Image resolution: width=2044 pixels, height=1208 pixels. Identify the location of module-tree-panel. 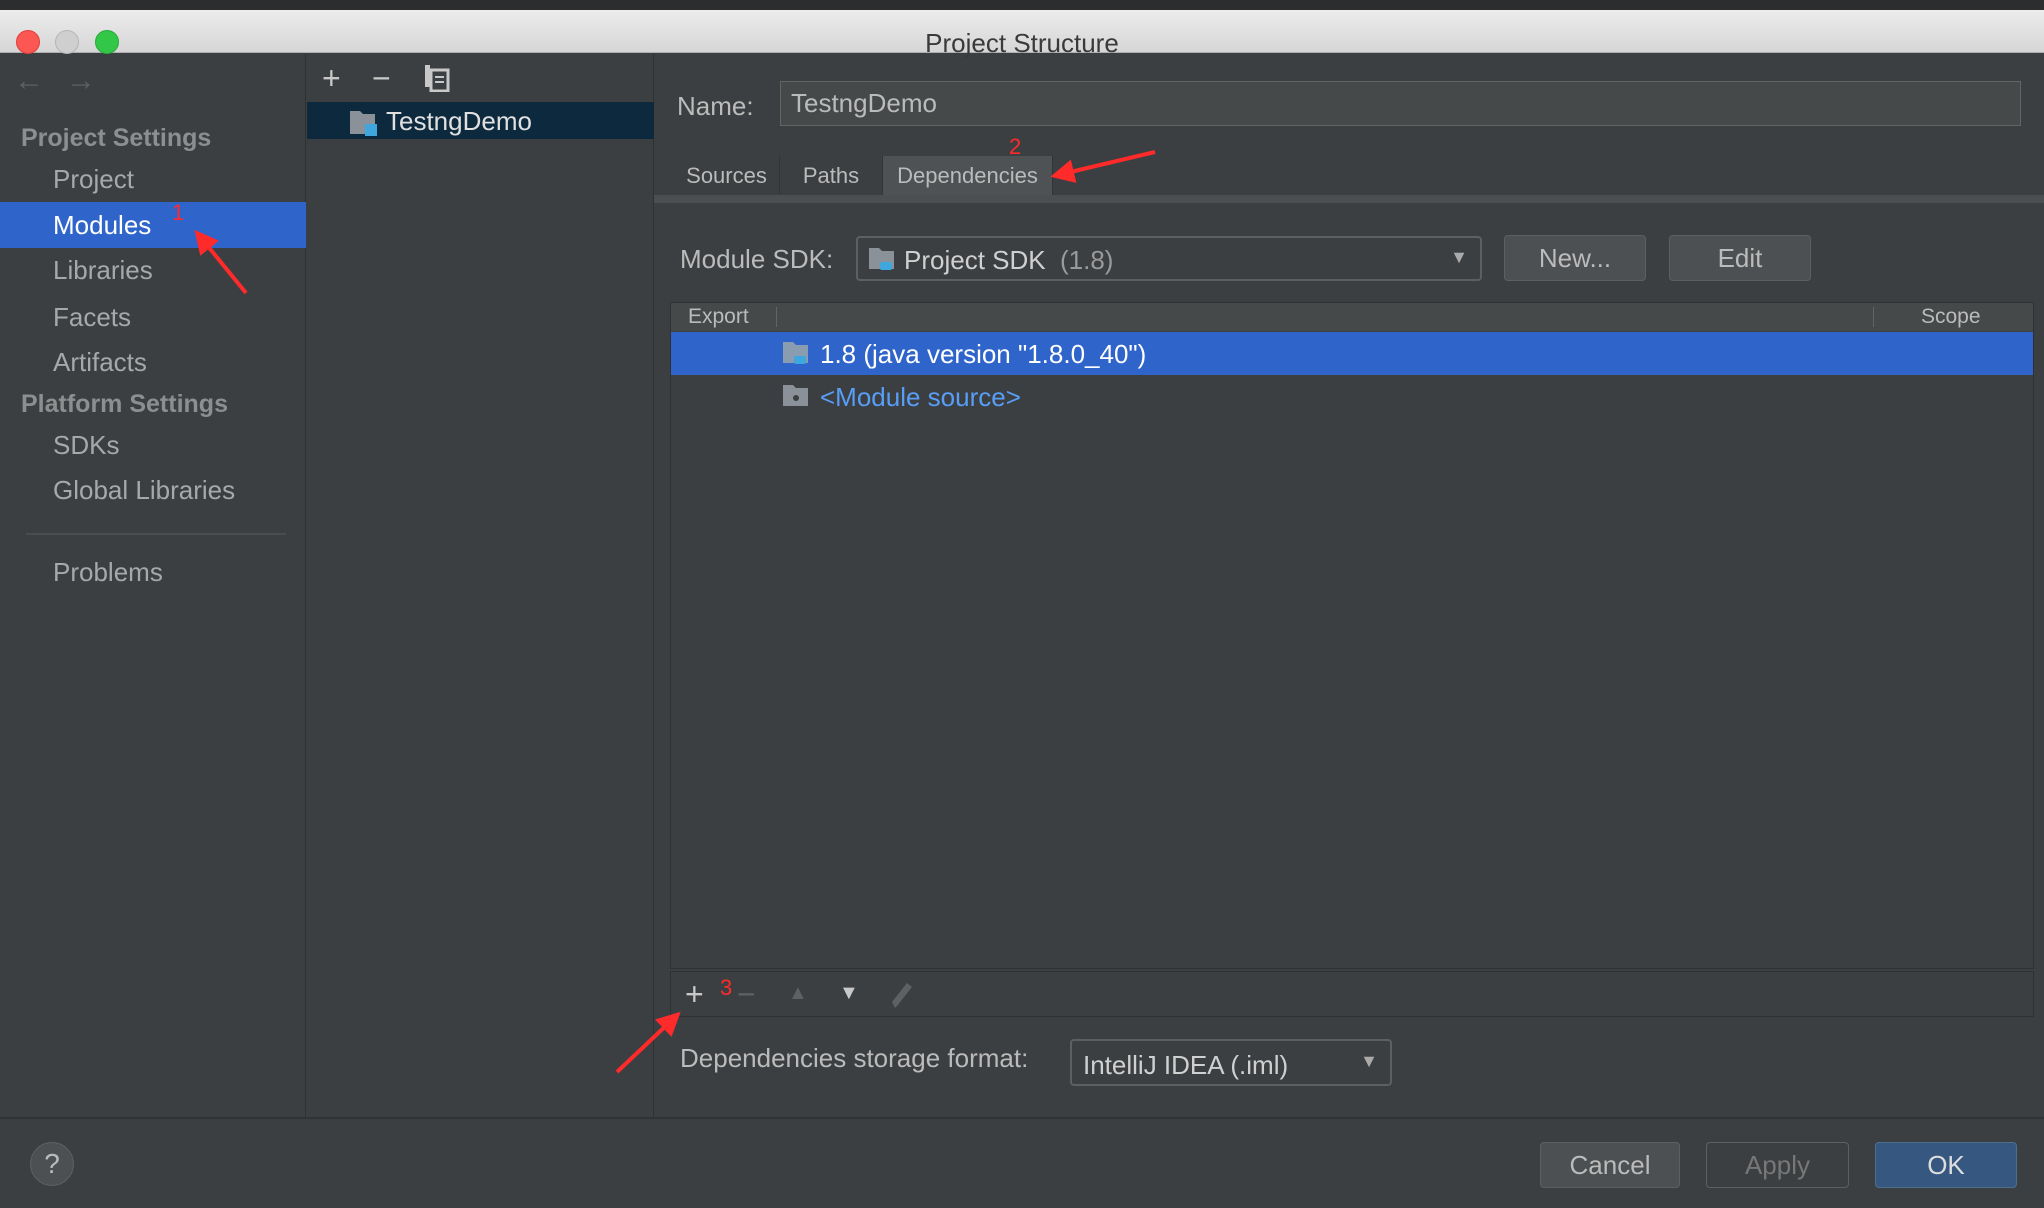
(480, 585).